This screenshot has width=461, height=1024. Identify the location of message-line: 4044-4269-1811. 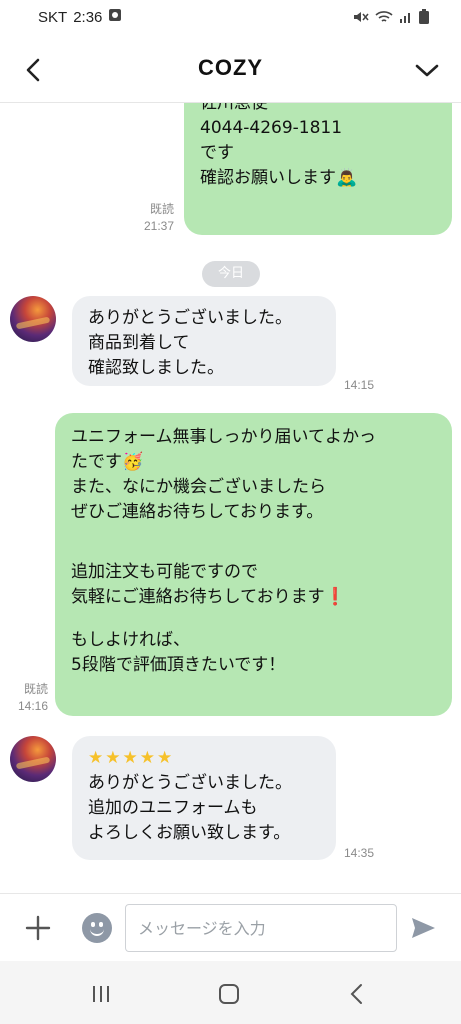
(271, 128).